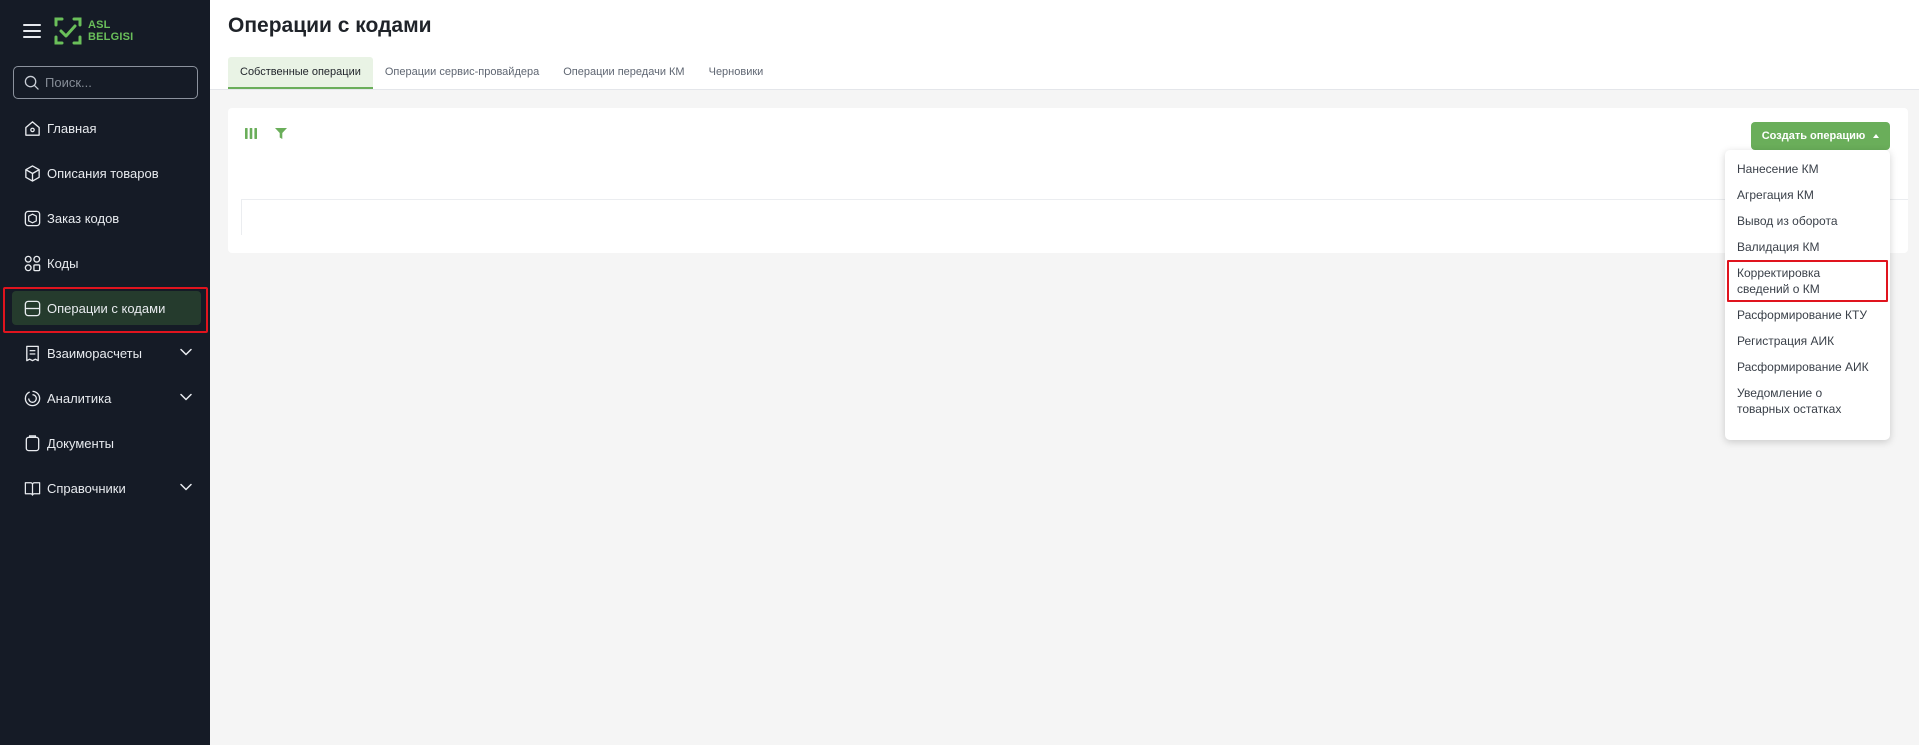 The image size is (1919, 745). What do you see at coordinates (32, 308) in the screenshot?
I see `operations-icon` at bounding box center [32, 308].